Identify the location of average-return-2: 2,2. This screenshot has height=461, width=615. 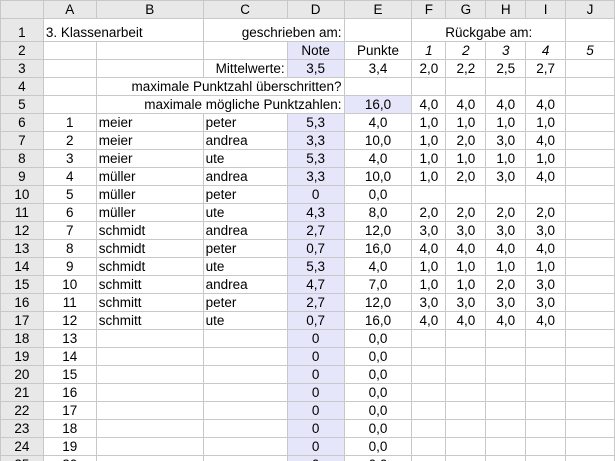
(466, 68).